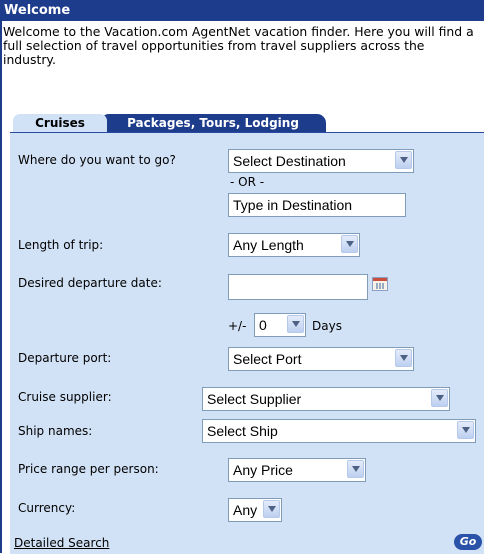  Describe the element at coordinates (247, 182) in the screenshot. I see `or-text: - OR -` at that location.